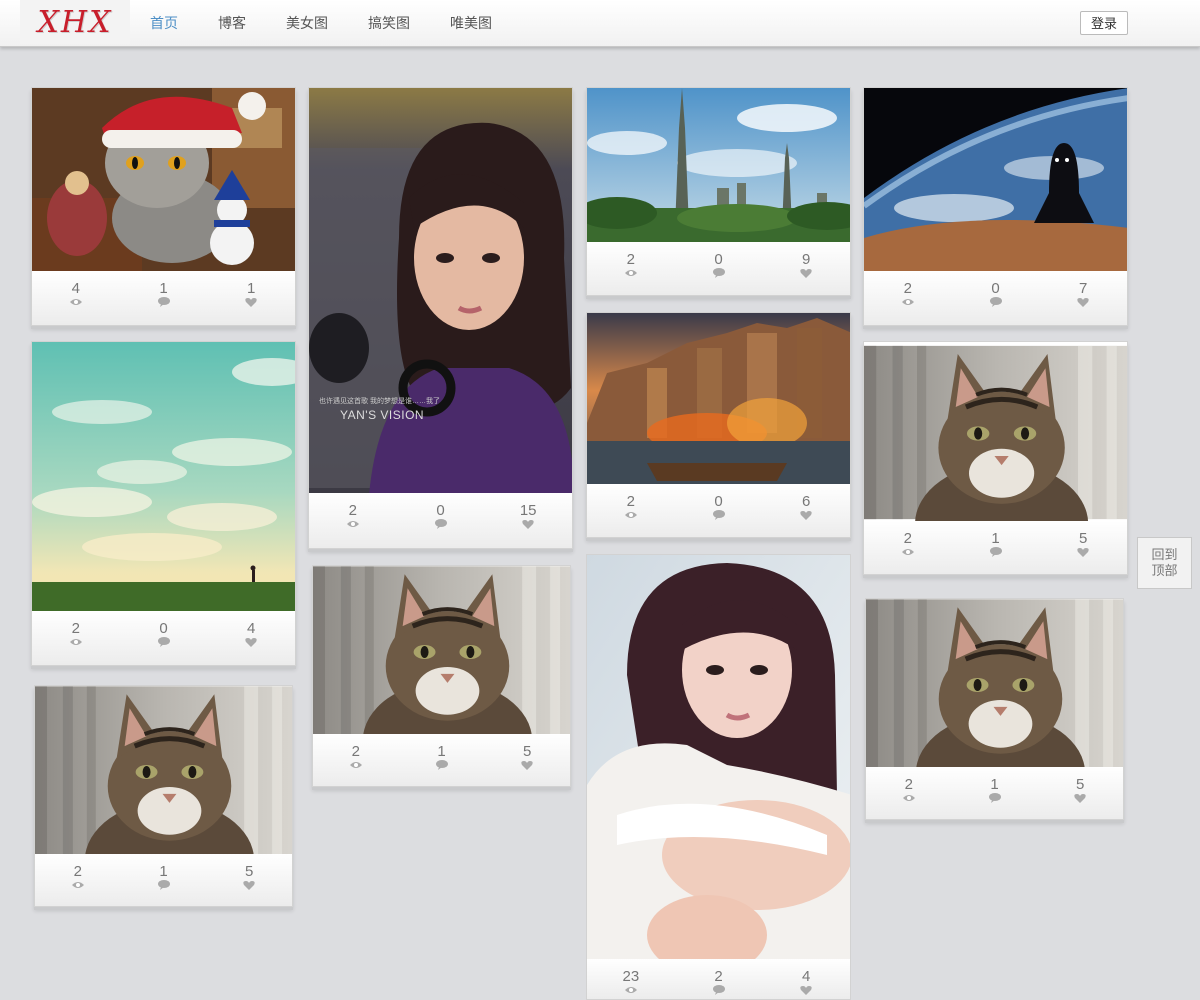 This screenshot has height=1000, width=1200. Describe the element at coordinates (440, 291) in the screenshot. I see `photo-girl-portrait: 也许遇见这首歌 我的梦想是谁……我了 YAN'S VISION` at that location.